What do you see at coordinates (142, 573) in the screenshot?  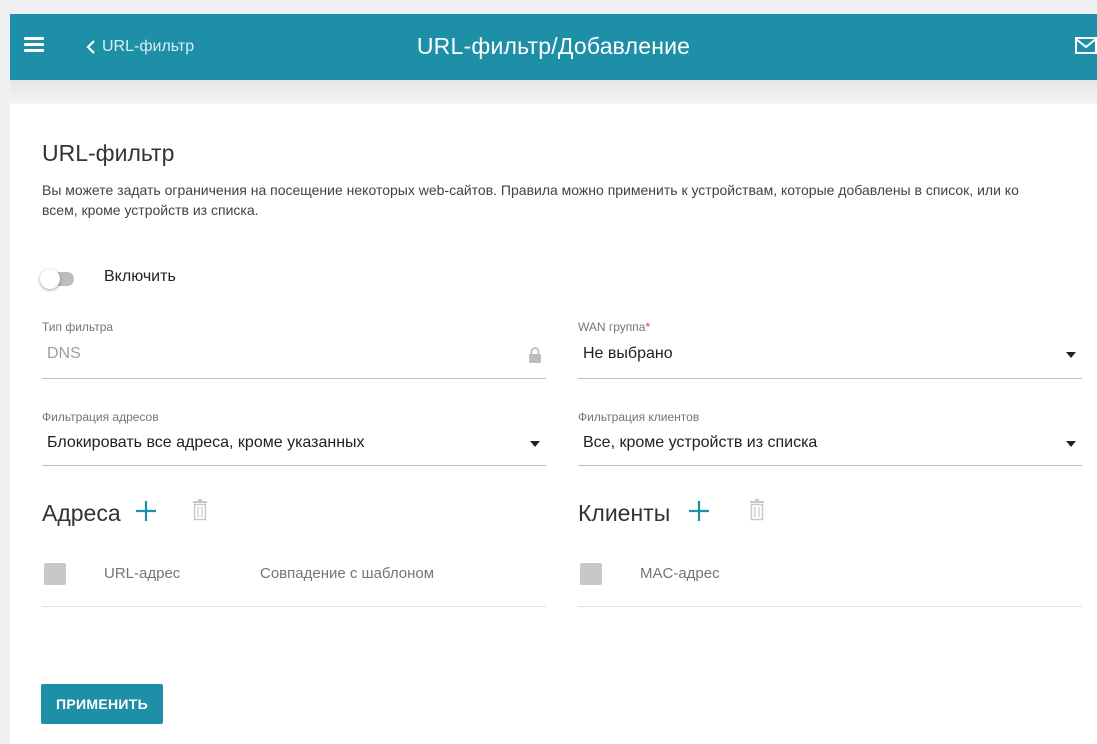 I see `column-url-address: URL-адрес` at bounding box center [142, 573].